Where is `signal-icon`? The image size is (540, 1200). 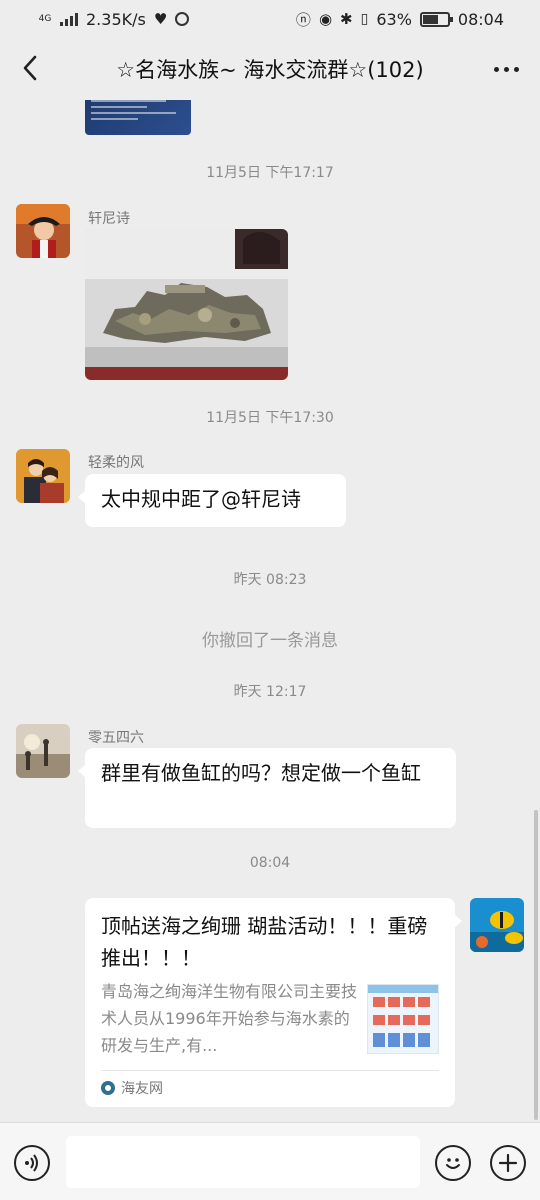 signal-icon is located at coordinates (69, 19).